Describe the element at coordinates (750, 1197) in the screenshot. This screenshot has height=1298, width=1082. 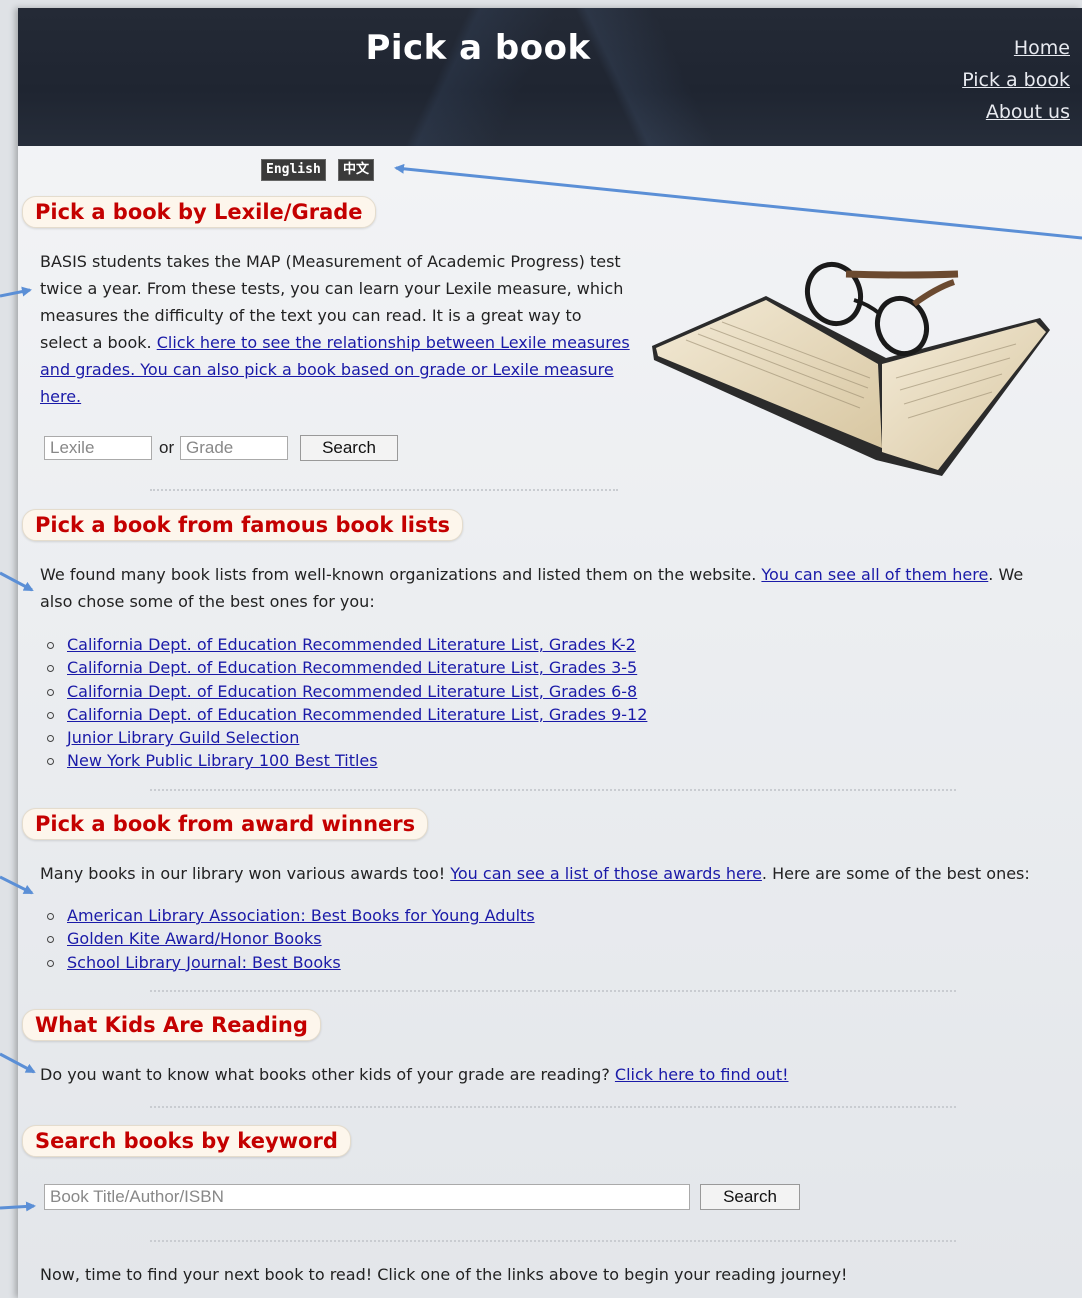
I see `keyword-search-button: Search` at that location.